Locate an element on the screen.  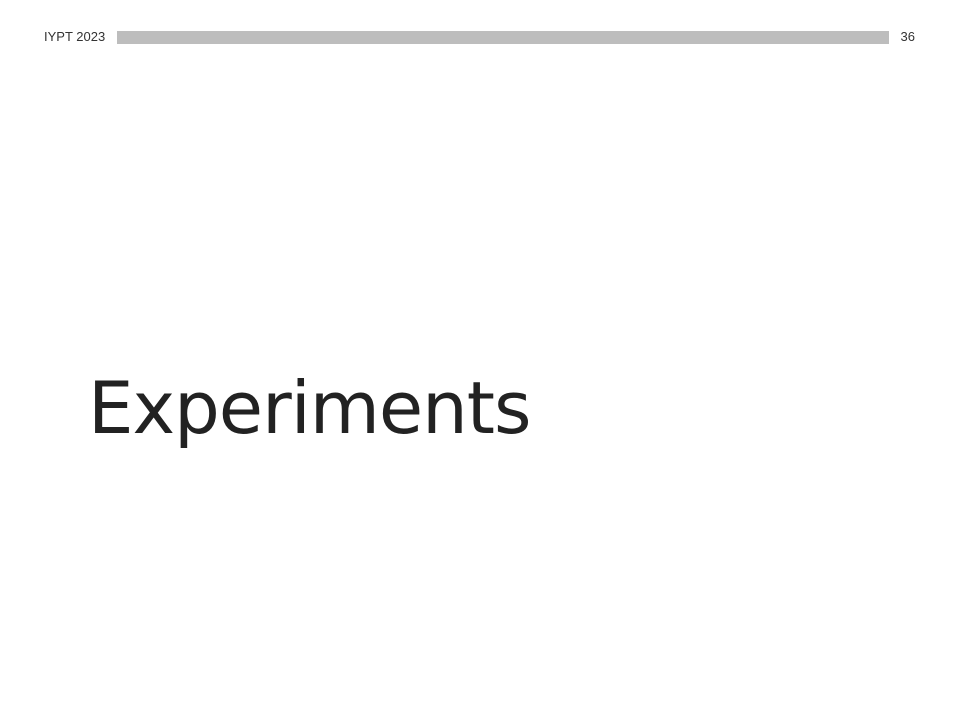
header-divider-bar is located at coordinates (503, 37).